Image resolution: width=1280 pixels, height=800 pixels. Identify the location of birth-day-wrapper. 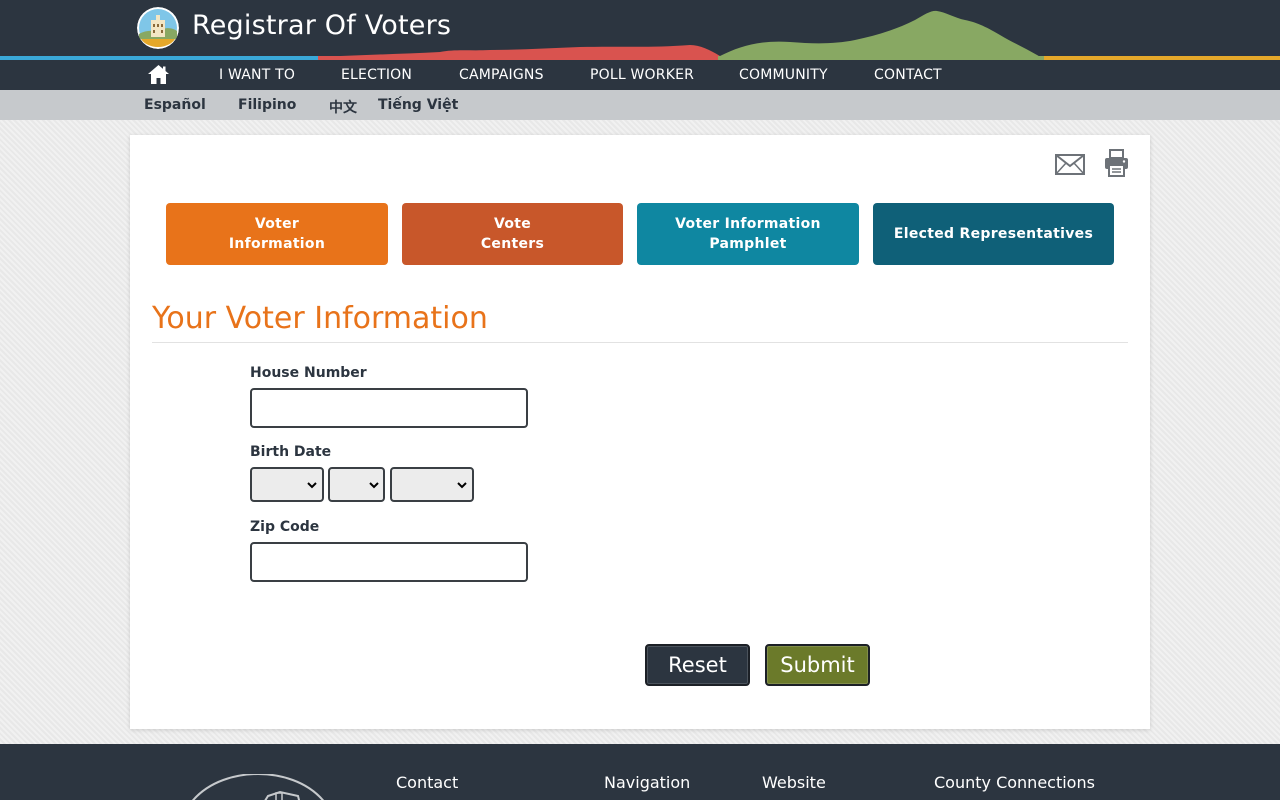
(356, 484).